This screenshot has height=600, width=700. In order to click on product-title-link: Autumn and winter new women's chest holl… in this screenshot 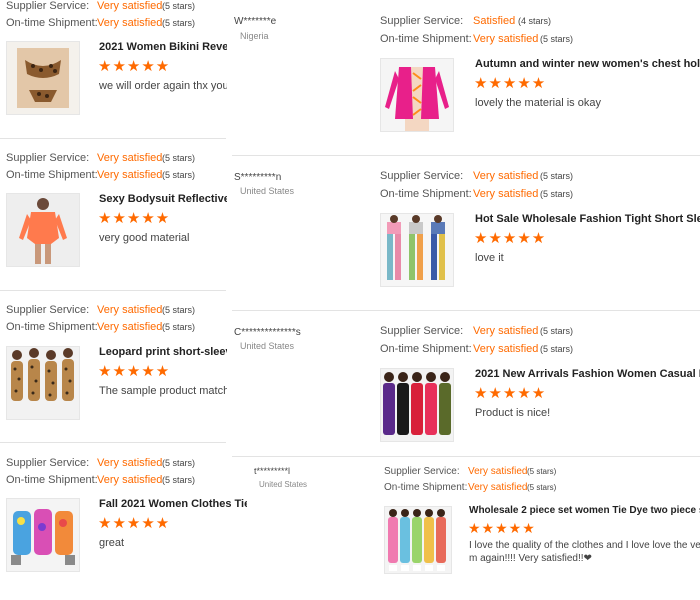, I will do `click(587, 64)`.